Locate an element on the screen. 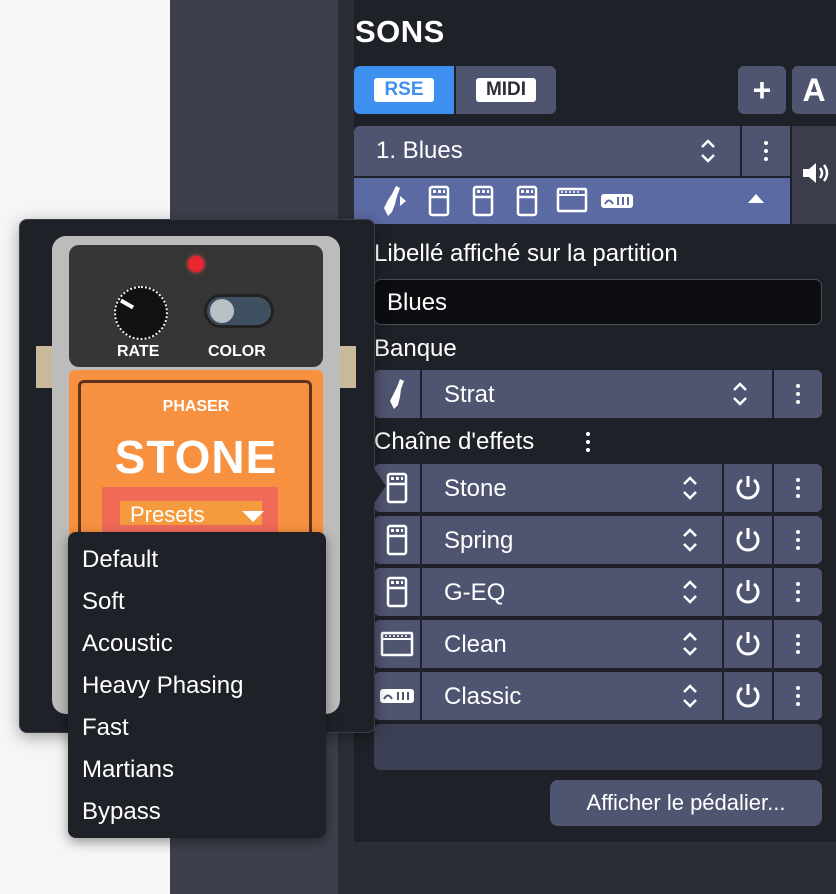  rate-label: RATE is located at coordinates (138, 351).